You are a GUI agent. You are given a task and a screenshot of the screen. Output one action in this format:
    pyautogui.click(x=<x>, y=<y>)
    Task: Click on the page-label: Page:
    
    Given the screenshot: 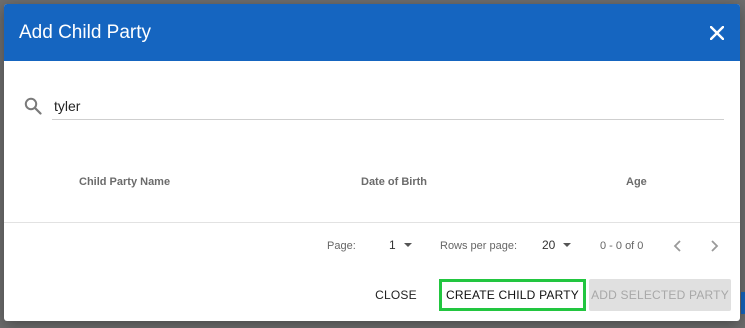 What is the action you would take?
    pyautogui.click(x=341, y=246)
    